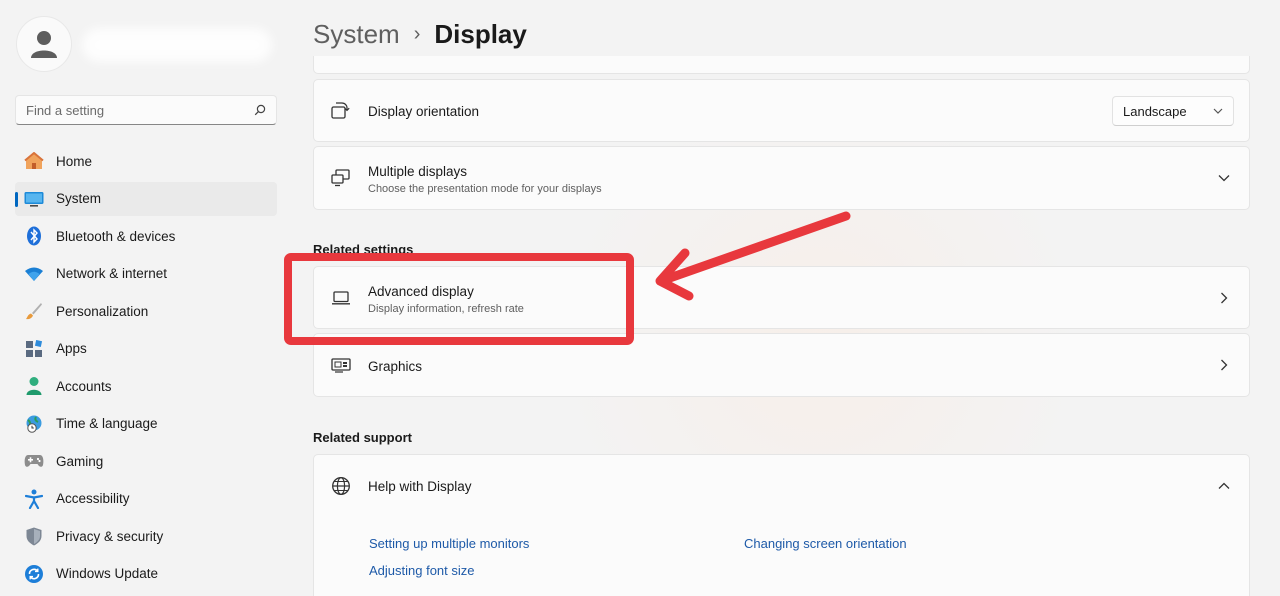 This screenshot has height=596, width=1280. Describe the element at coordinates (80, 461) in the screenshot. I see `sidebar-item-label: Gaming` at that location.